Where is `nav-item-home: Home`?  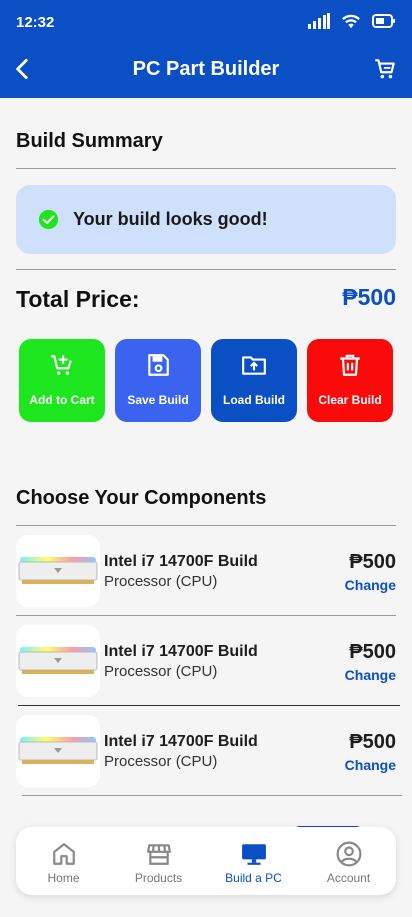 nav-item-home: Home is located at coordinates (63, 861).